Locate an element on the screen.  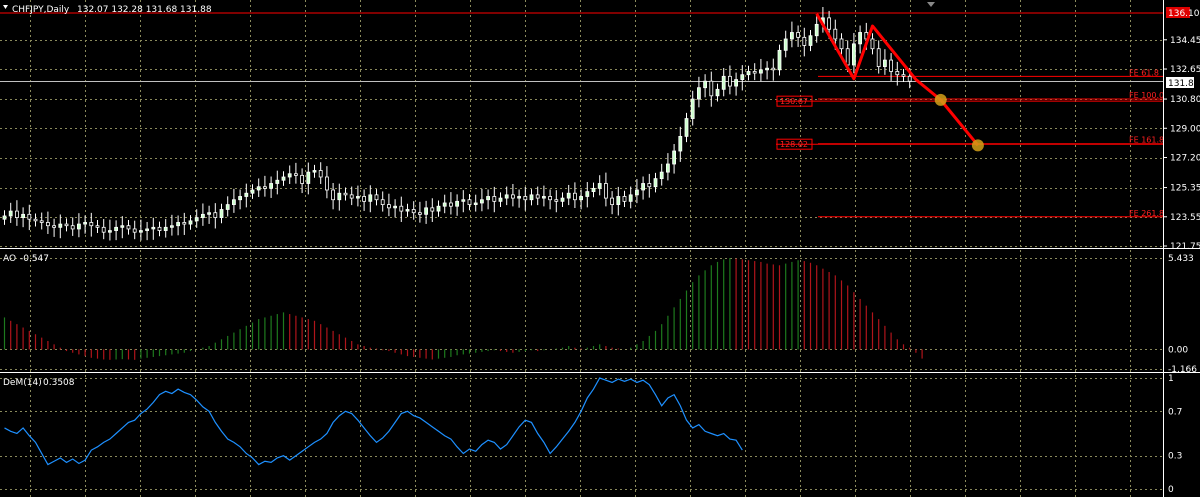
dem-tick-label: 0 is located at coordinates (1171, 490).